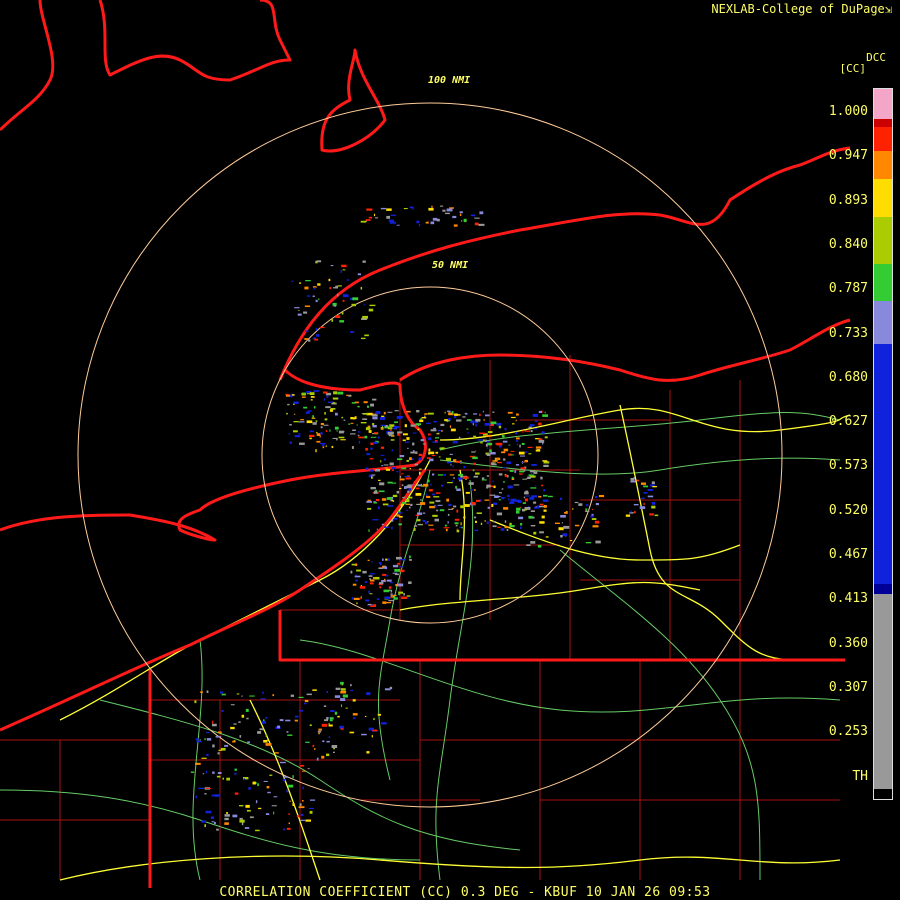  I want to click on scale-segment, so click(883, 139).